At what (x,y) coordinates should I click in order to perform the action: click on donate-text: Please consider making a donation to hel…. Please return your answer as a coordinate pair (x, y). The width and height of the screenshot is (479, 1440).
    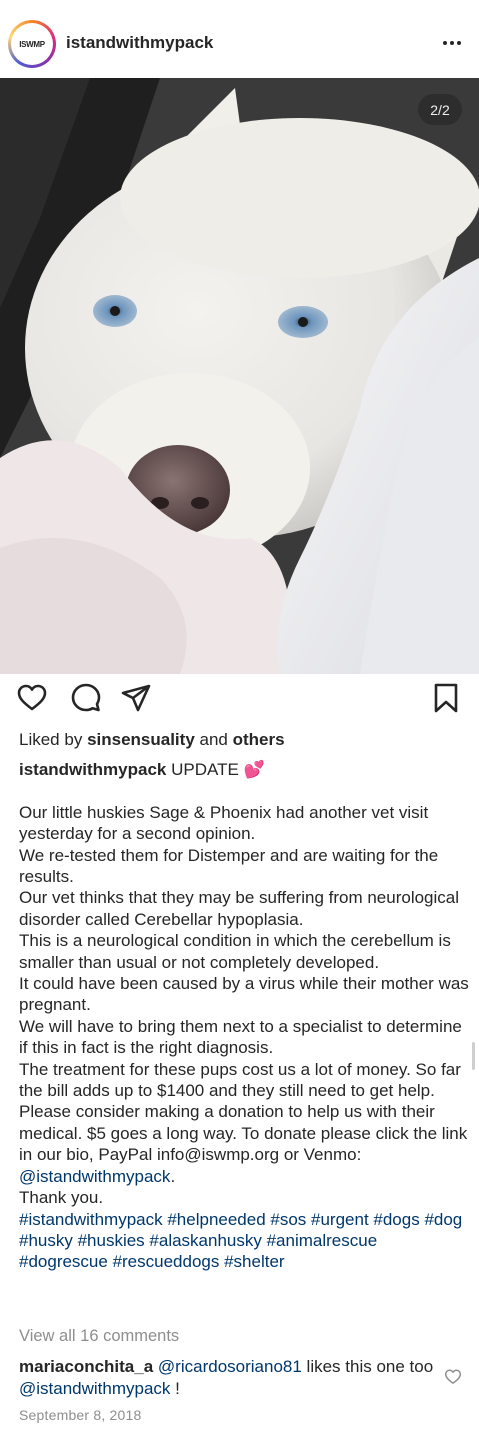
    Looking at the image, I should click on (243, 1133).